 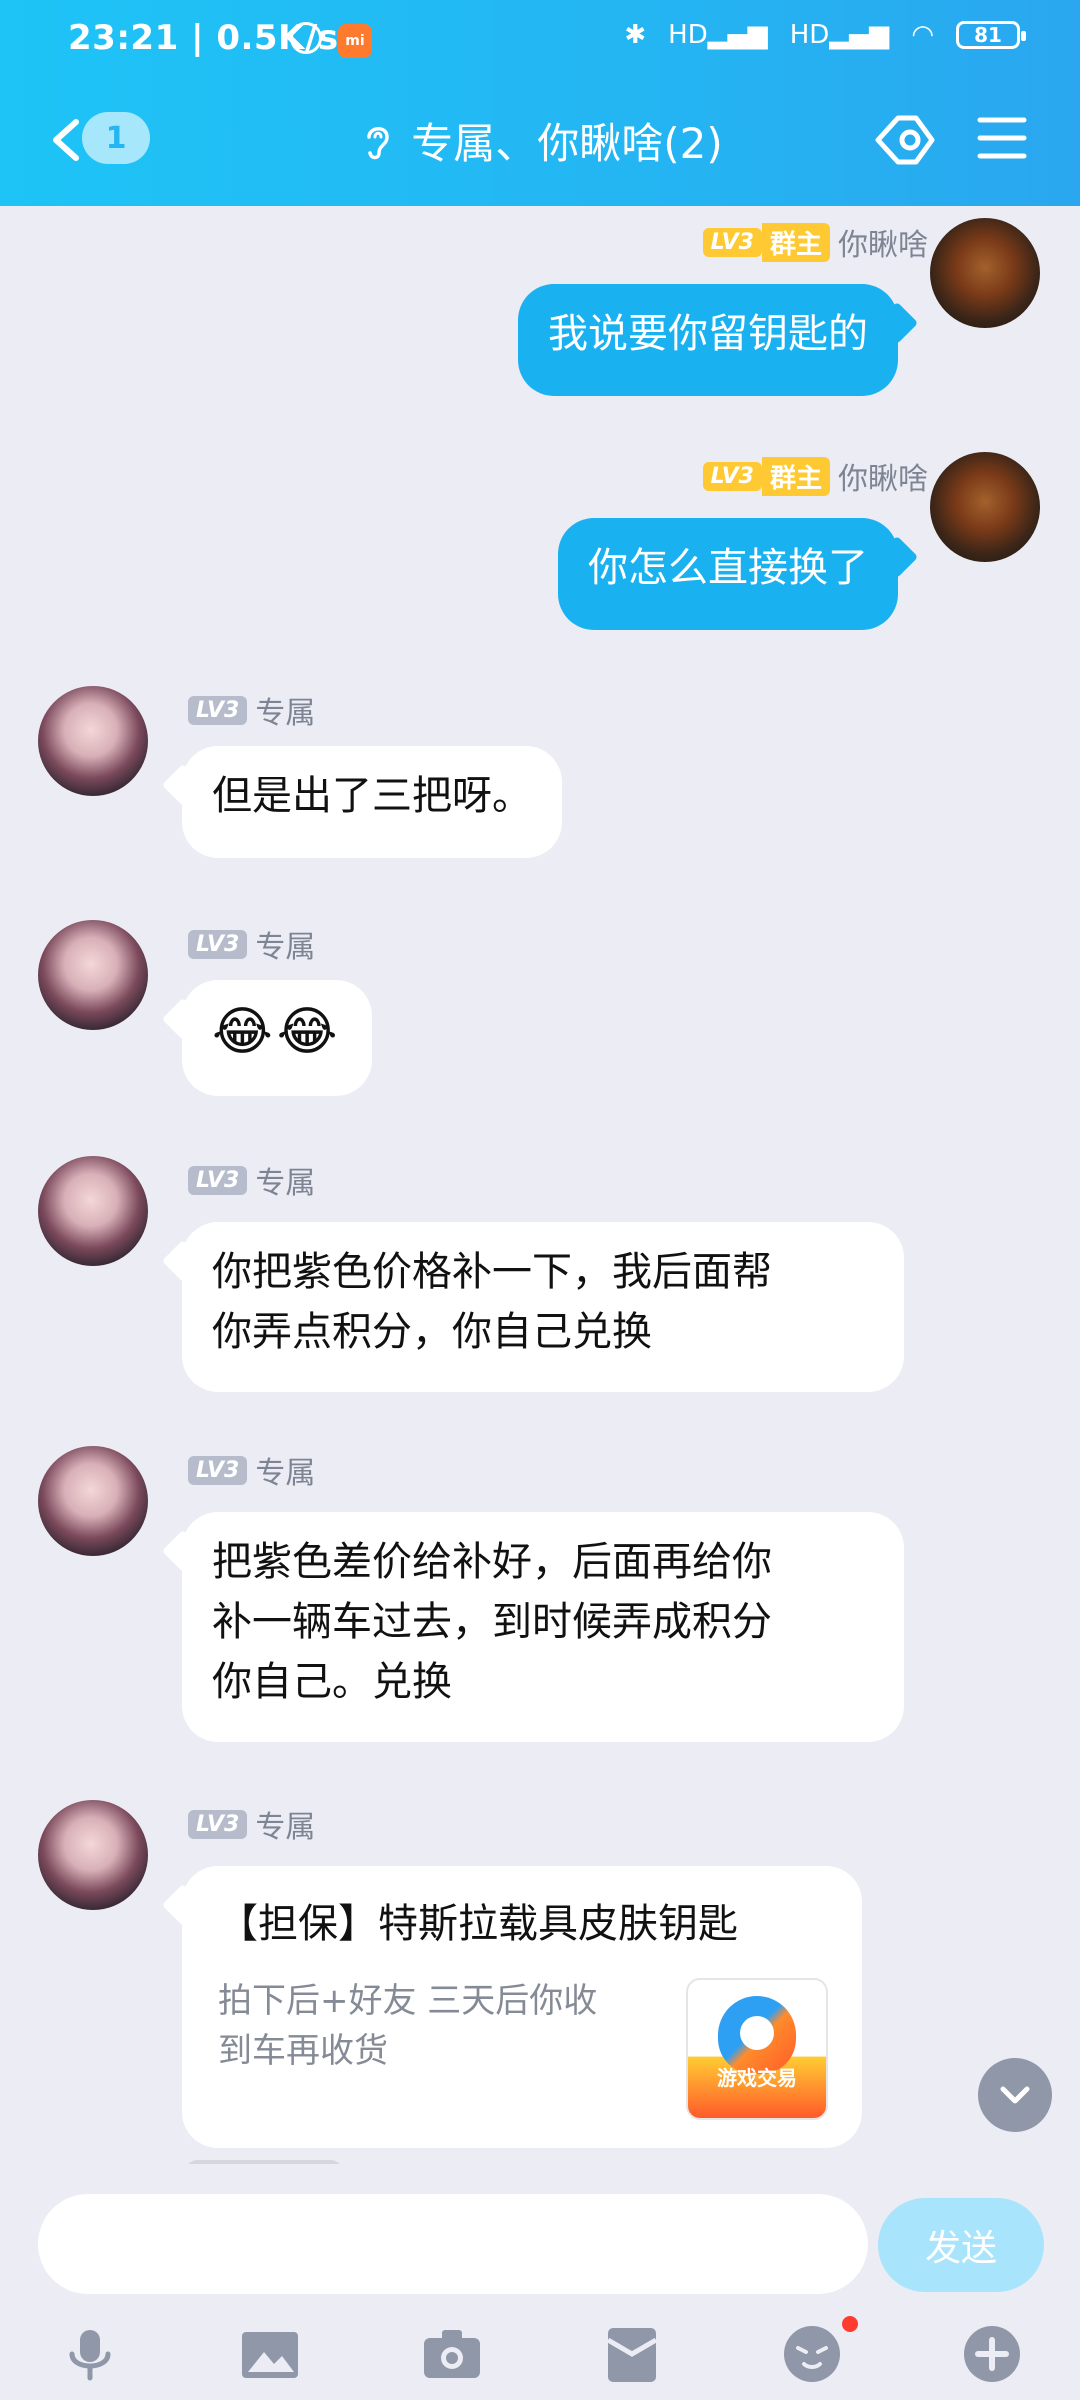 I want to click on image-icon, so click(x=270, y=2355).